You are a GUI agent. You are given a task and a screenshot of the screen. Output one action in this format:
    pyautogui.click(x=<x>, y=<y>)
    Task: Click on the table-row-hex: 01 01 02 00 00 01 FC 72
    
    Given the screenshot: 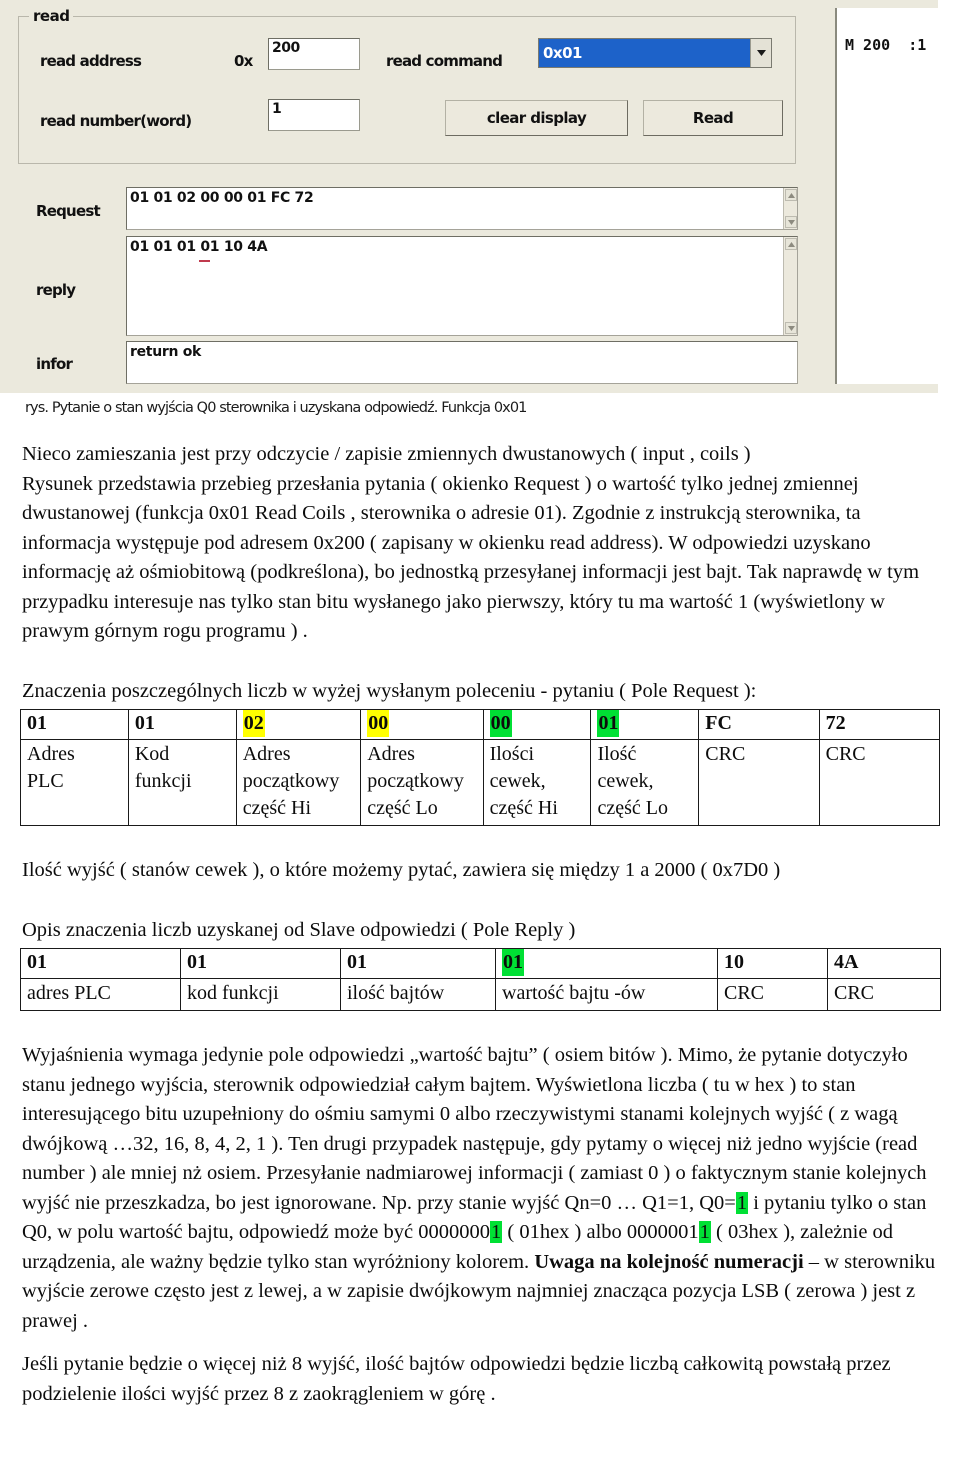 What is the action you would take?
    pyautogui.click(x=480, y=724)
    